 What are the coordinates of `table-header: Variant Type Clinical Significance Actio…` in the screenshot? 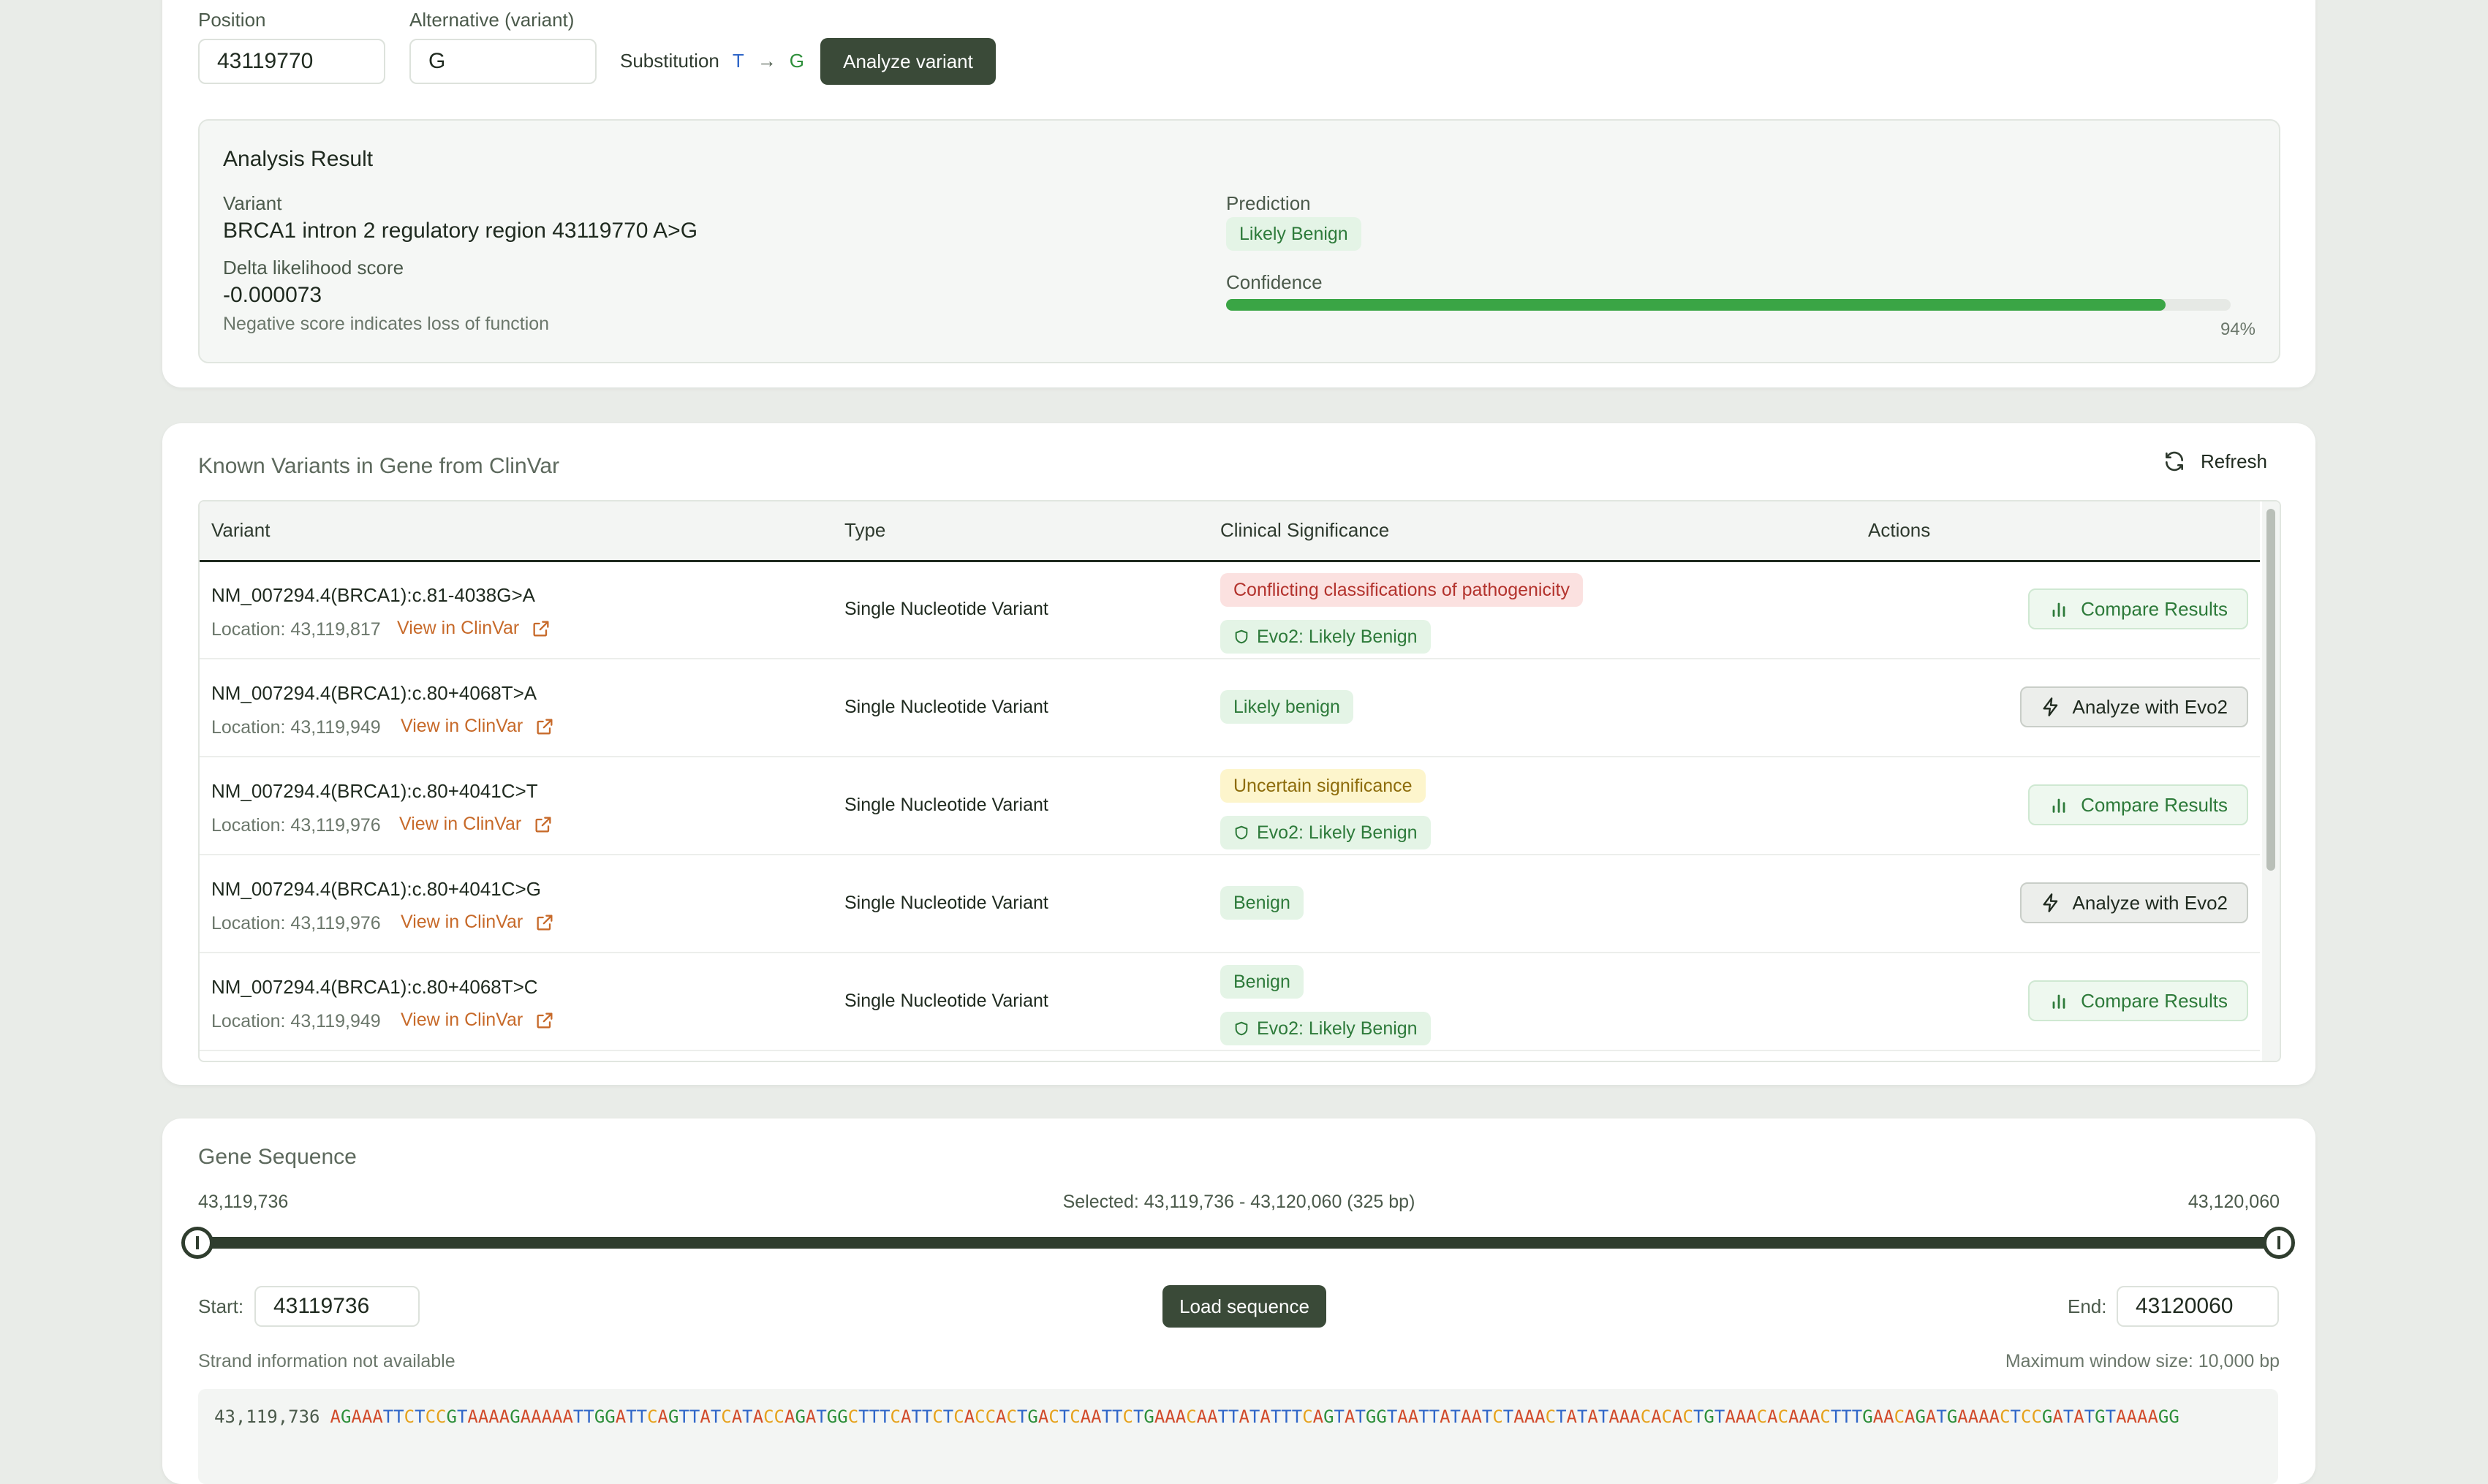 It's located at (1230, 531).